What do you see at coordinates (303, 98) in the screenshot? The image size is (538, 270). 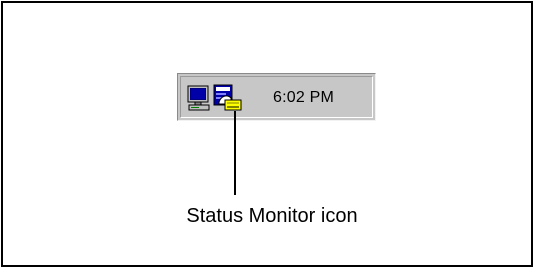 I see `taskbar-clock: 6:02 PM` at bounding box center [303, 98].